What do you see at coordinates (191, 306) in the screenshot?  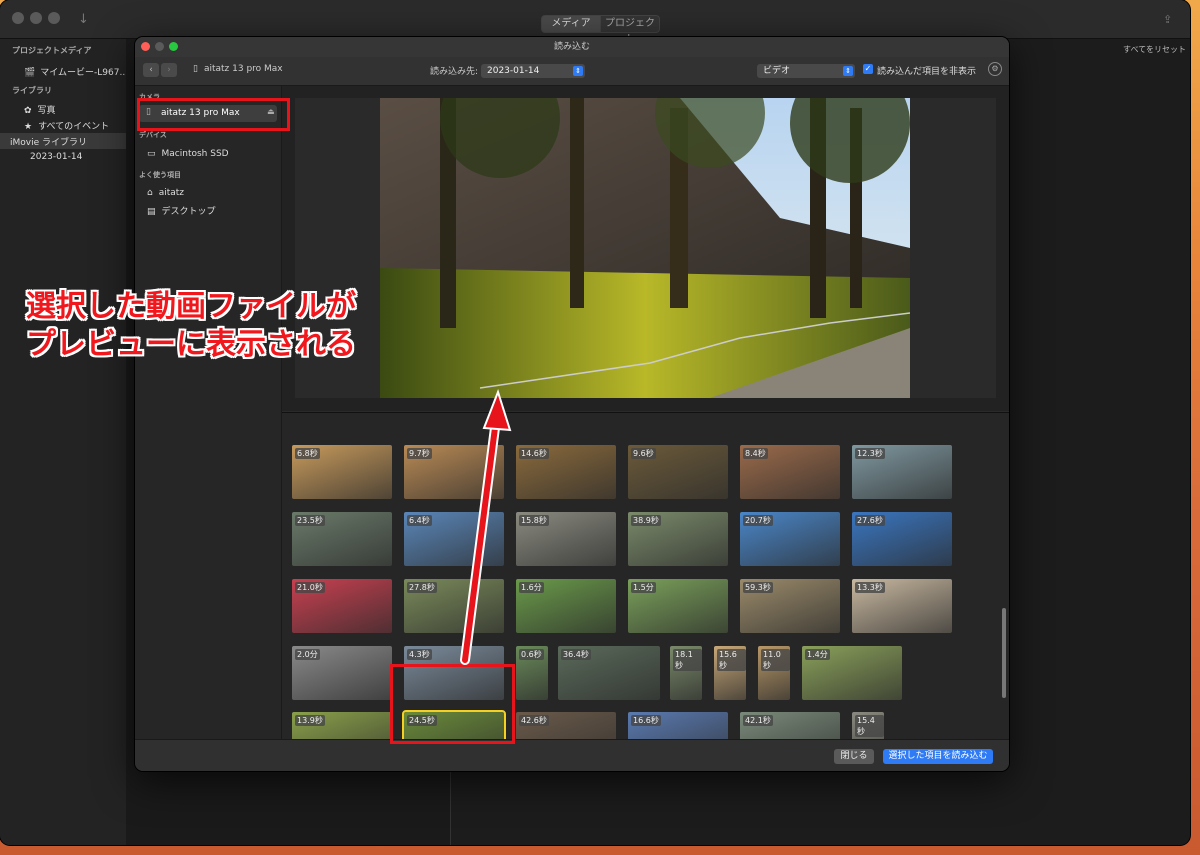 I see `annotation-line-1: 選択した動画ファイルが` at bounding box center [191, 306].